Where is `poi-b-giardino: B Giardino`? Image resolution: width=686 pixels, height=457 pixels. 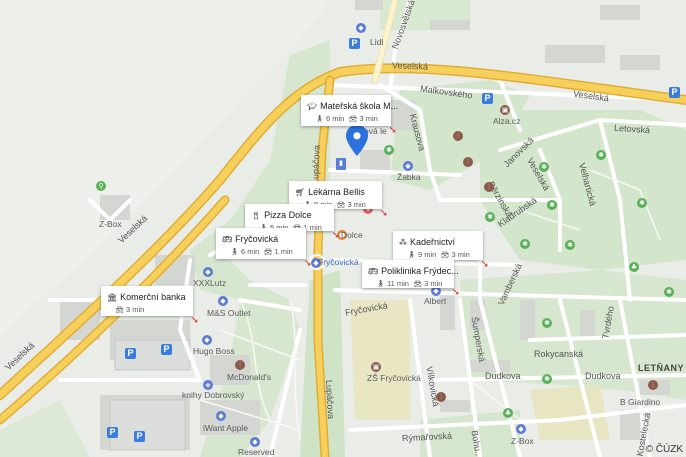 poi-b-giardino: B Giardino is located at coordinates (640, 402).